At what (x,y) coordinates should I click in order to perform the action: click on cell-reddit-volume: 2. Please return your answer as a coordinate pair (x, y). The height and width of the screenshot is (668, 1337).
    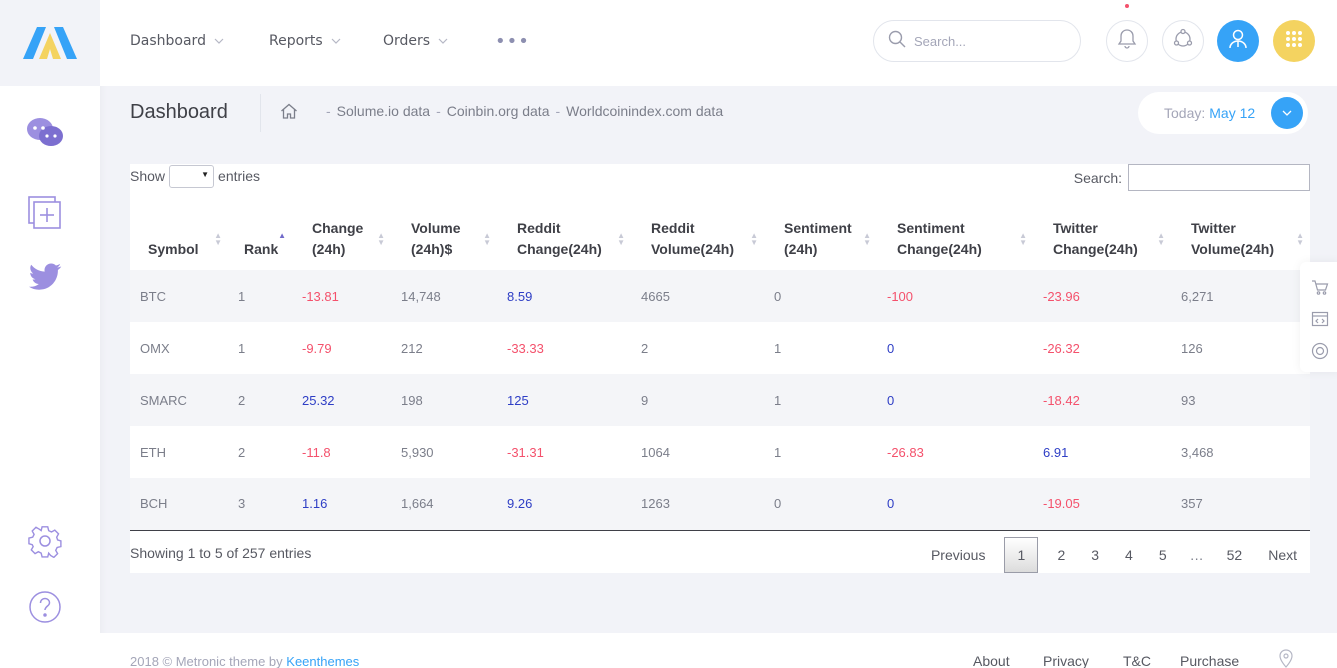
    Looking at the image, I should click on (645, 348).